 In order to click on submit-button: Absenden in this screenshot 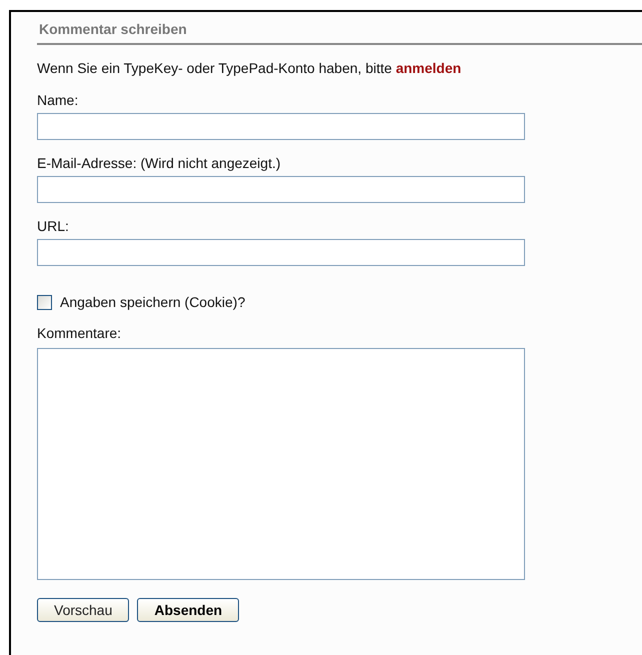, I will do `click(188, 610)`.